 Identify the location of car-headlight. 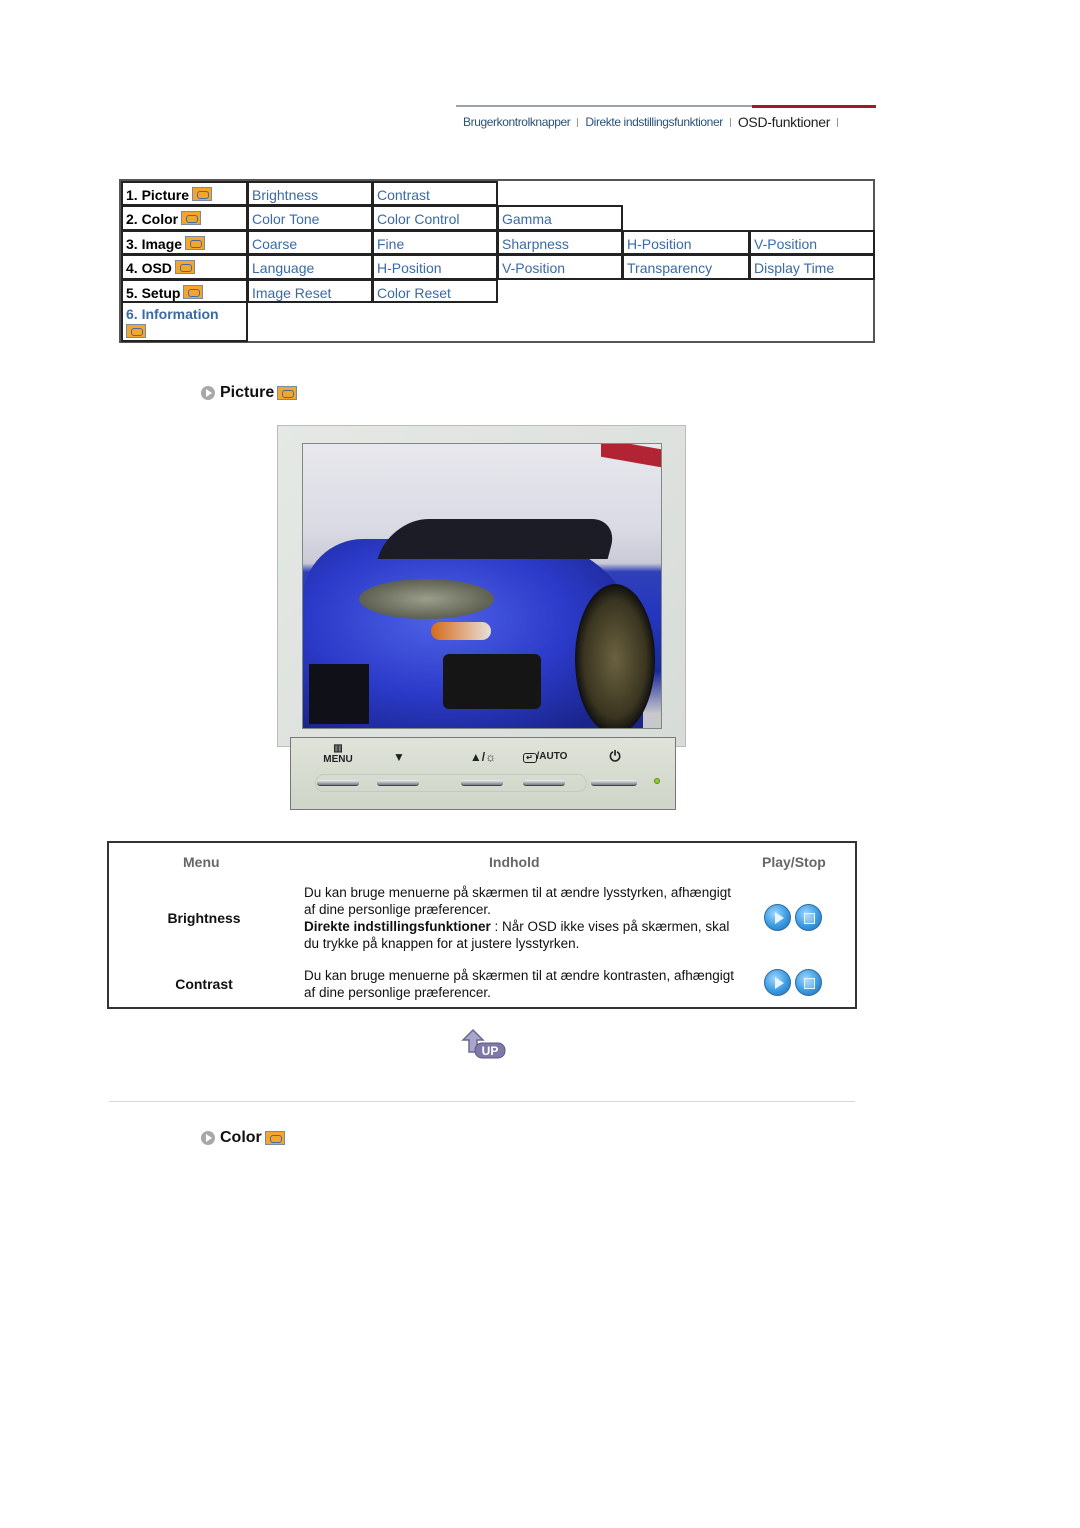
(426, 599).